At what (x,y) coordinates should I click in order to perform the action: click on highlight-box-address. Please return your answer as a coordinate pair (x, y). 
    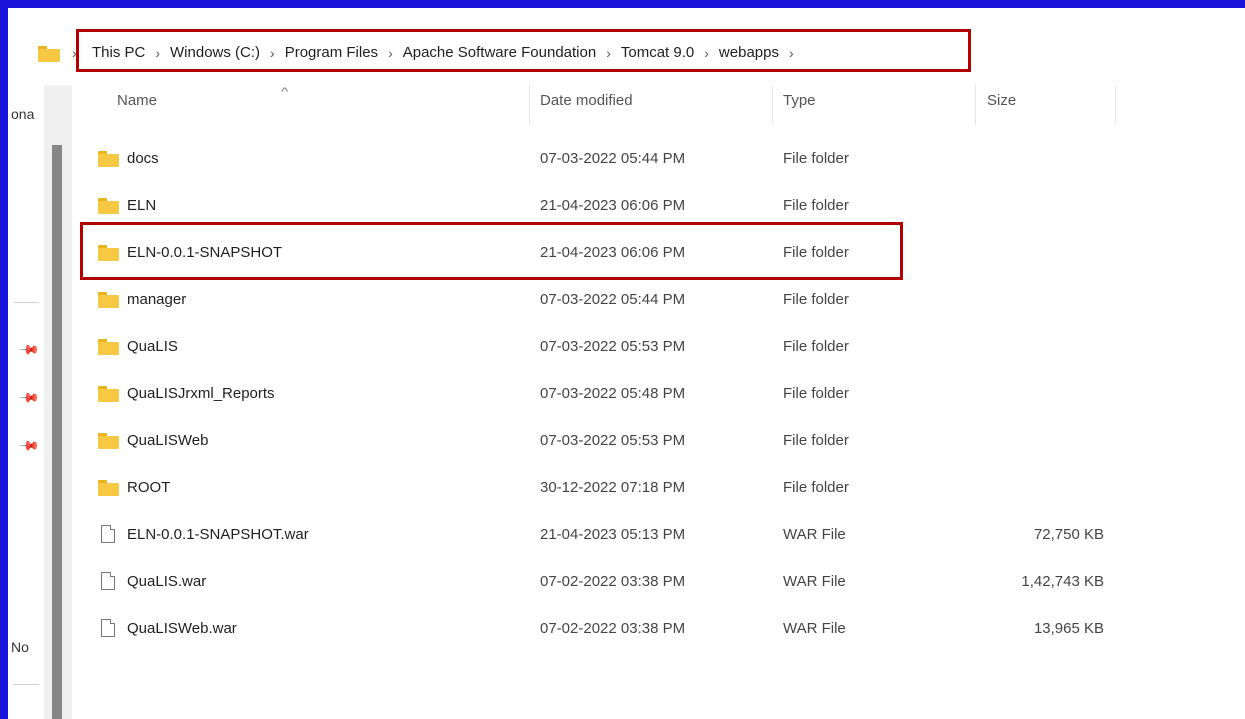
    Looking at the image, I should click on (523, 50).